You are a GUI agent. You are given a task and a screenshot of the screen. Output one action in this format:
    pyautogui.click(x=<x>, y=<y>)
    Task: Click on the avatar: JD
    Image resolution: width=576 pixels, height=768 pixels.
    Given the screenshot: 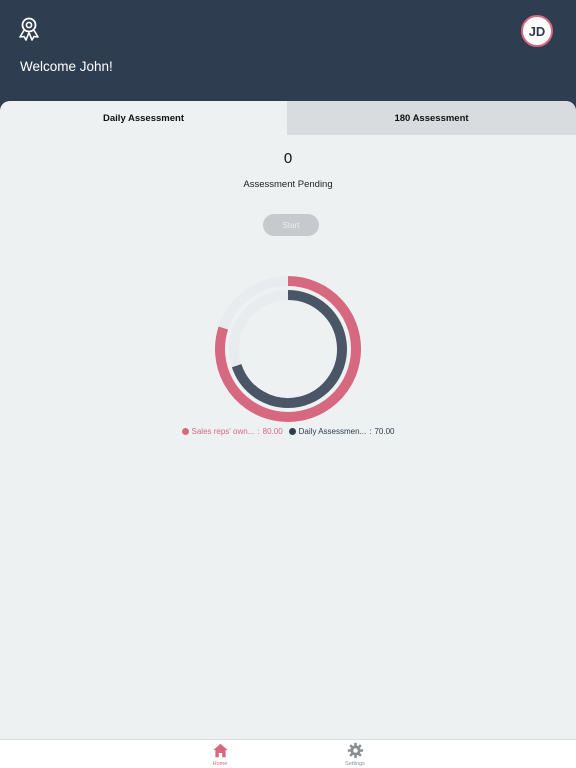 What is the action you would take?
    pyautogui.click(x=537, y=31)
    